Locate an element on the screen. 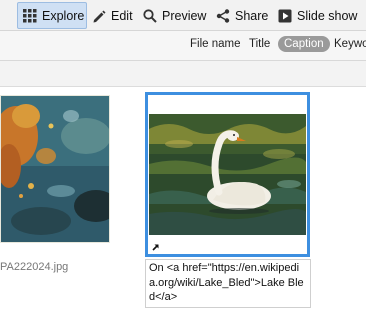  share-label: Share is located at coordinates (252, 15).